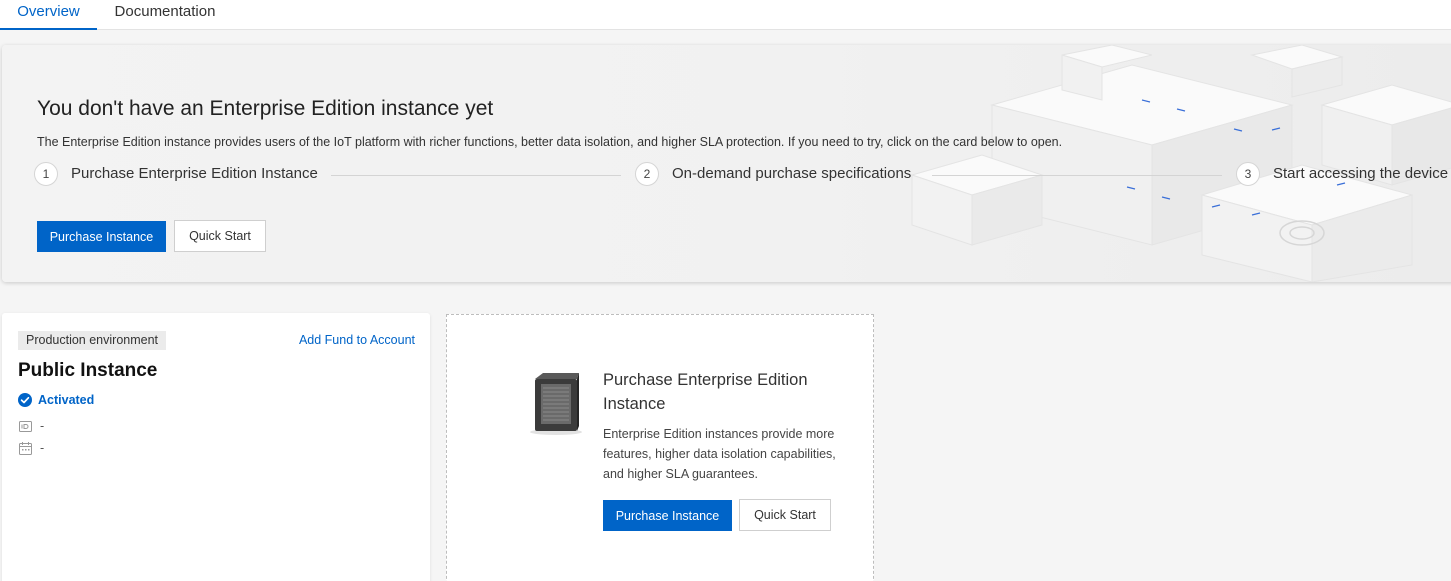 The width and height of the screenshot is (1451, 581). Describe the element at coordinates (46, 174) in the screenshot. I see `step-1-number: 1` at that location.